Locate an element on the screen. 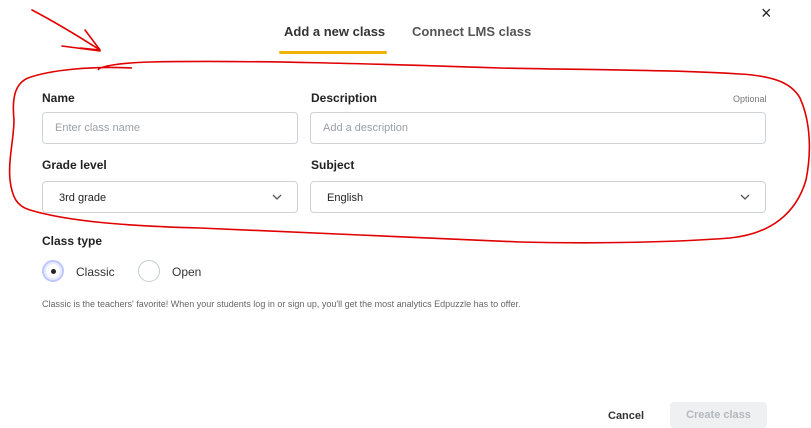 This screenshot has height=428, width=811. grade-level-select: 3rd grade is located at coordinates (170, 197).